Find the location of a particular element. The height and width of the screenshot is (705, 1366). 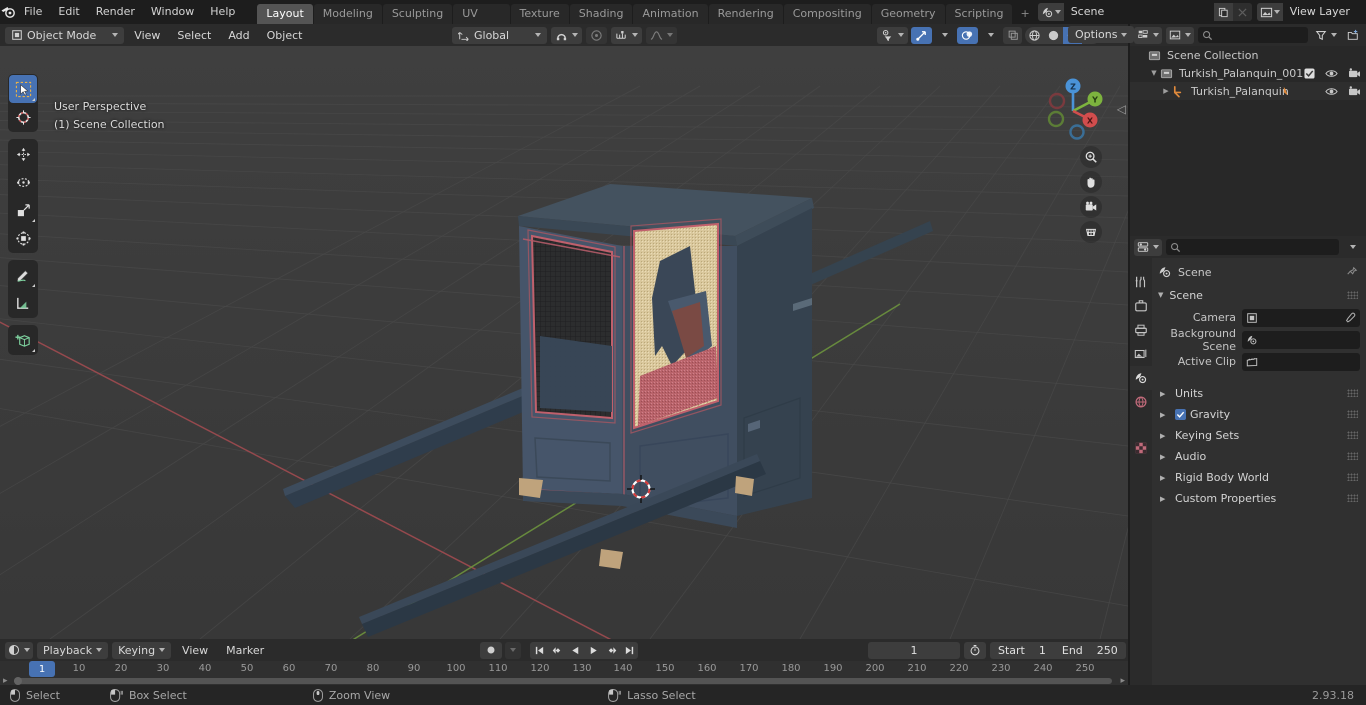

playback-popover-button: Playback is located at coordinates (73, 650).